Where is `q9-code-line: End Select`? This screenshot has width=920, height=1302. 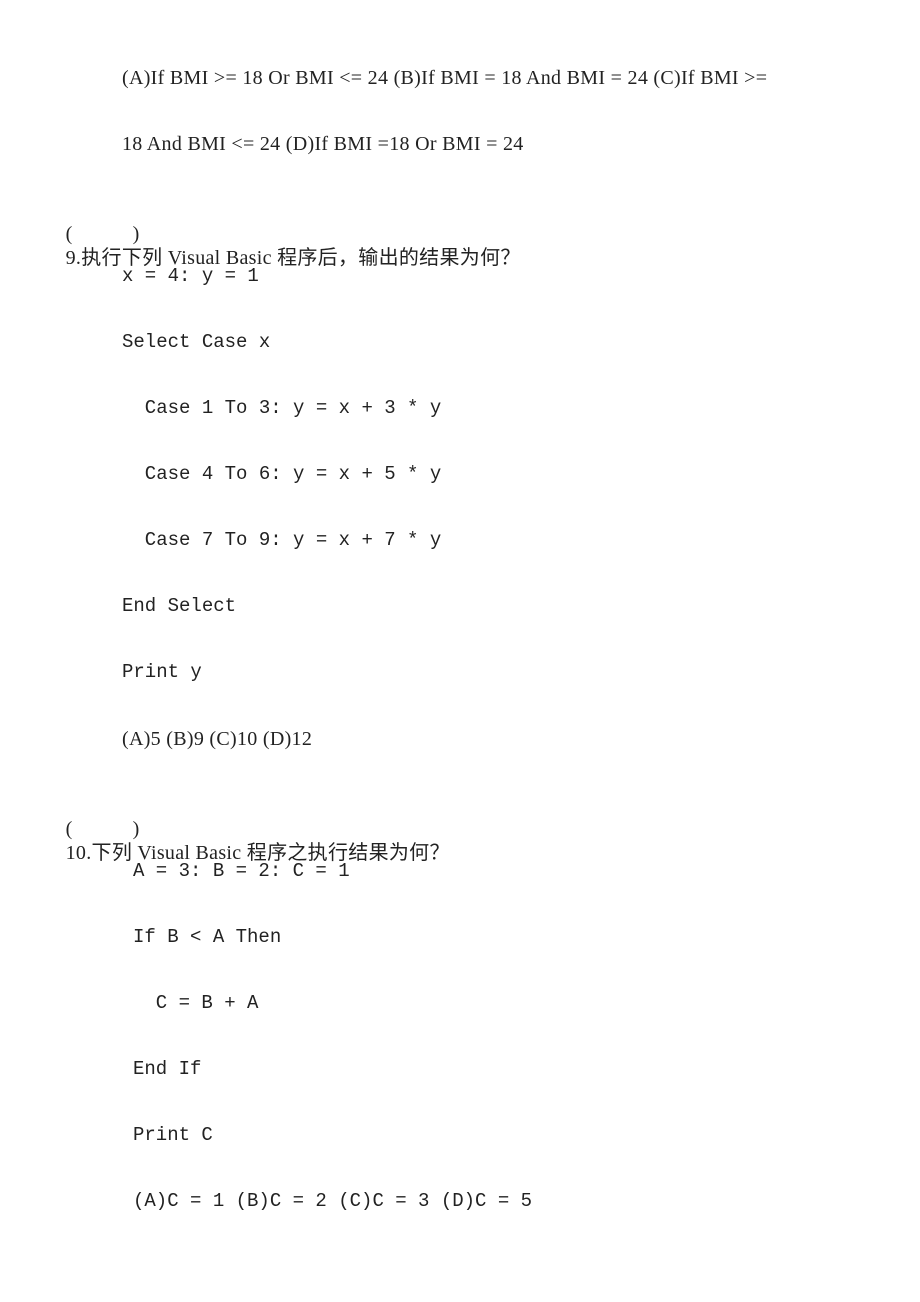 q9-code-line: End Select is located at coordinates (179, 606).